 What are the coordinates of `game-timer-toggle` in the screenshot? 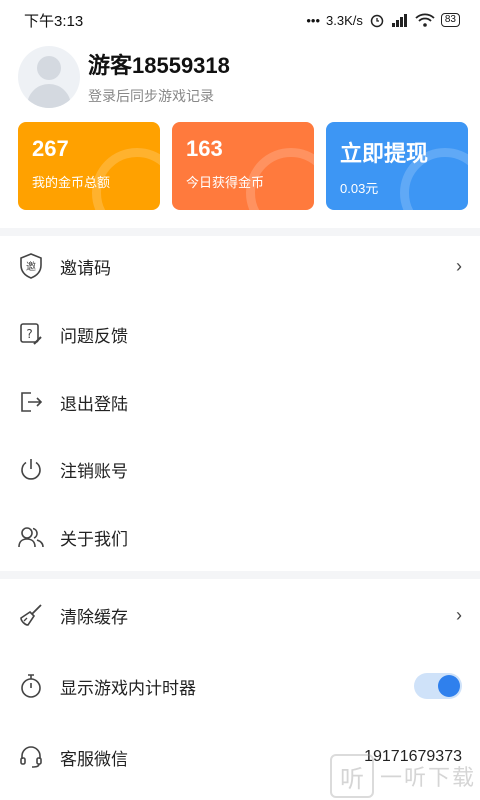 It's located at (438, 686).